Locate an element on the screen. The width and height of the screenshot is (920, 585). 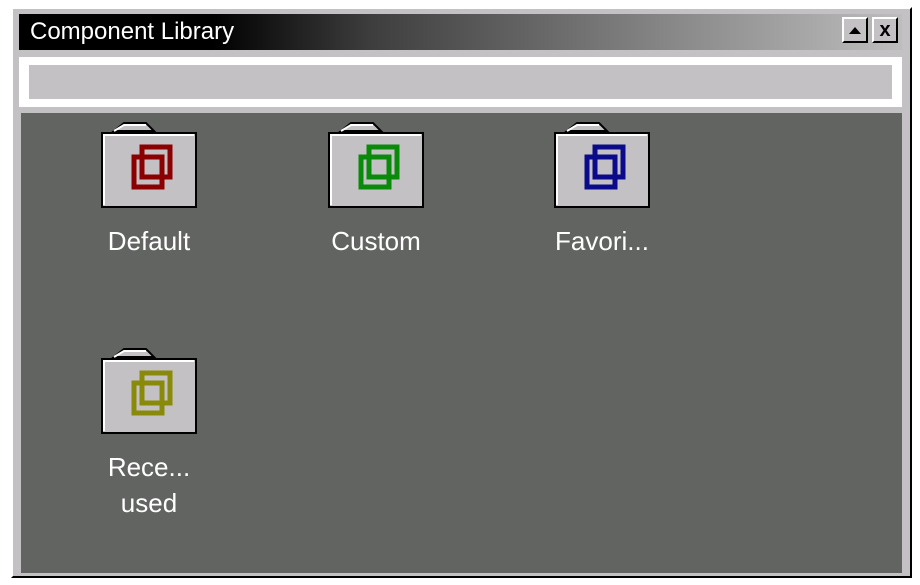
close-icon: x is located at coordinates (885, 30).